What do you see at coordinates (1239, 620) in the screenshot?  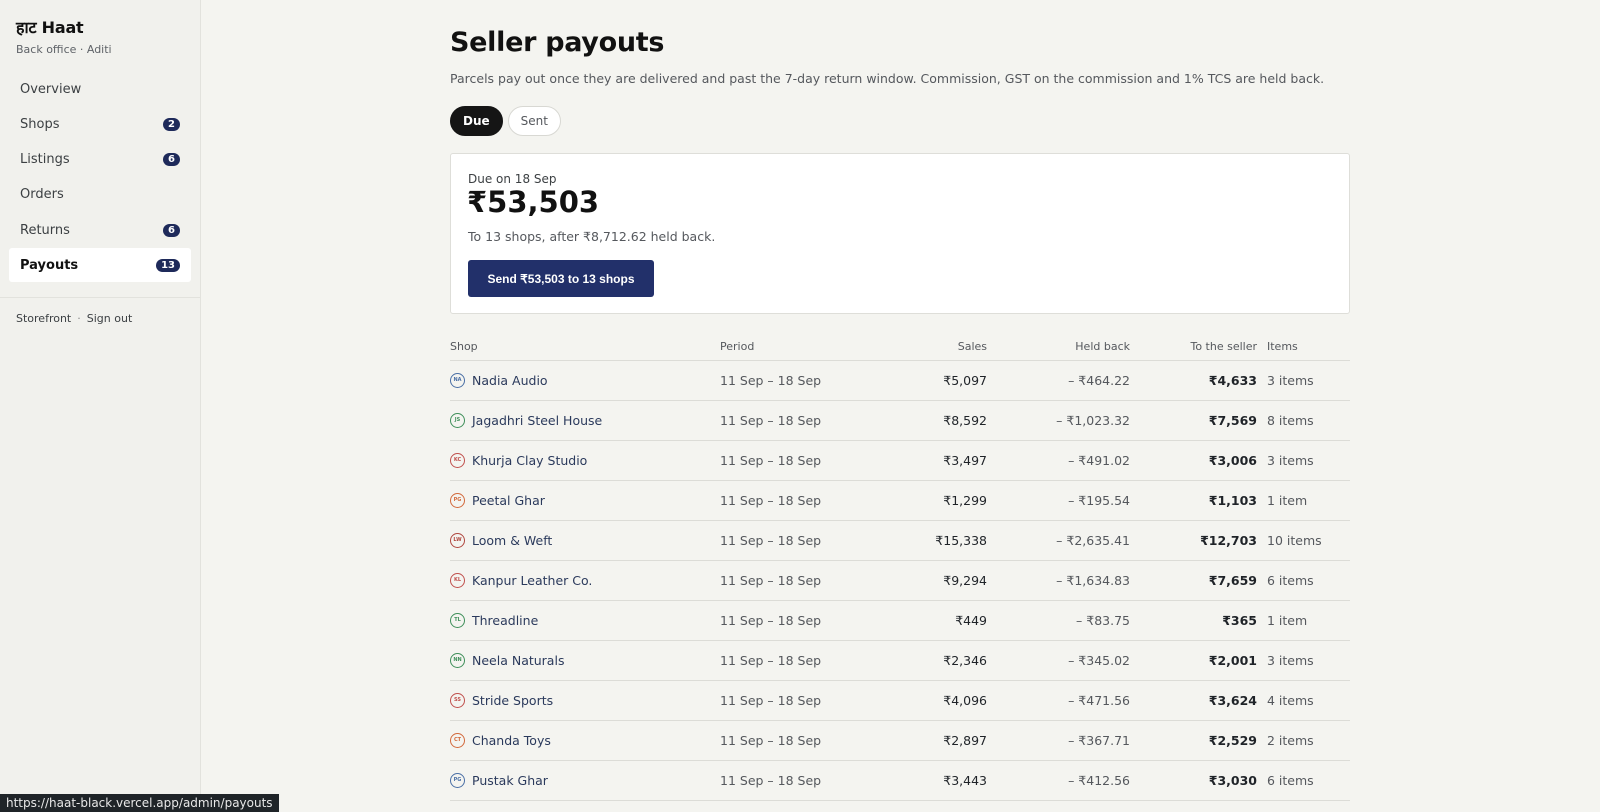 I see `to-seller-cell: ₹365` at bounding box center [1239, 620].